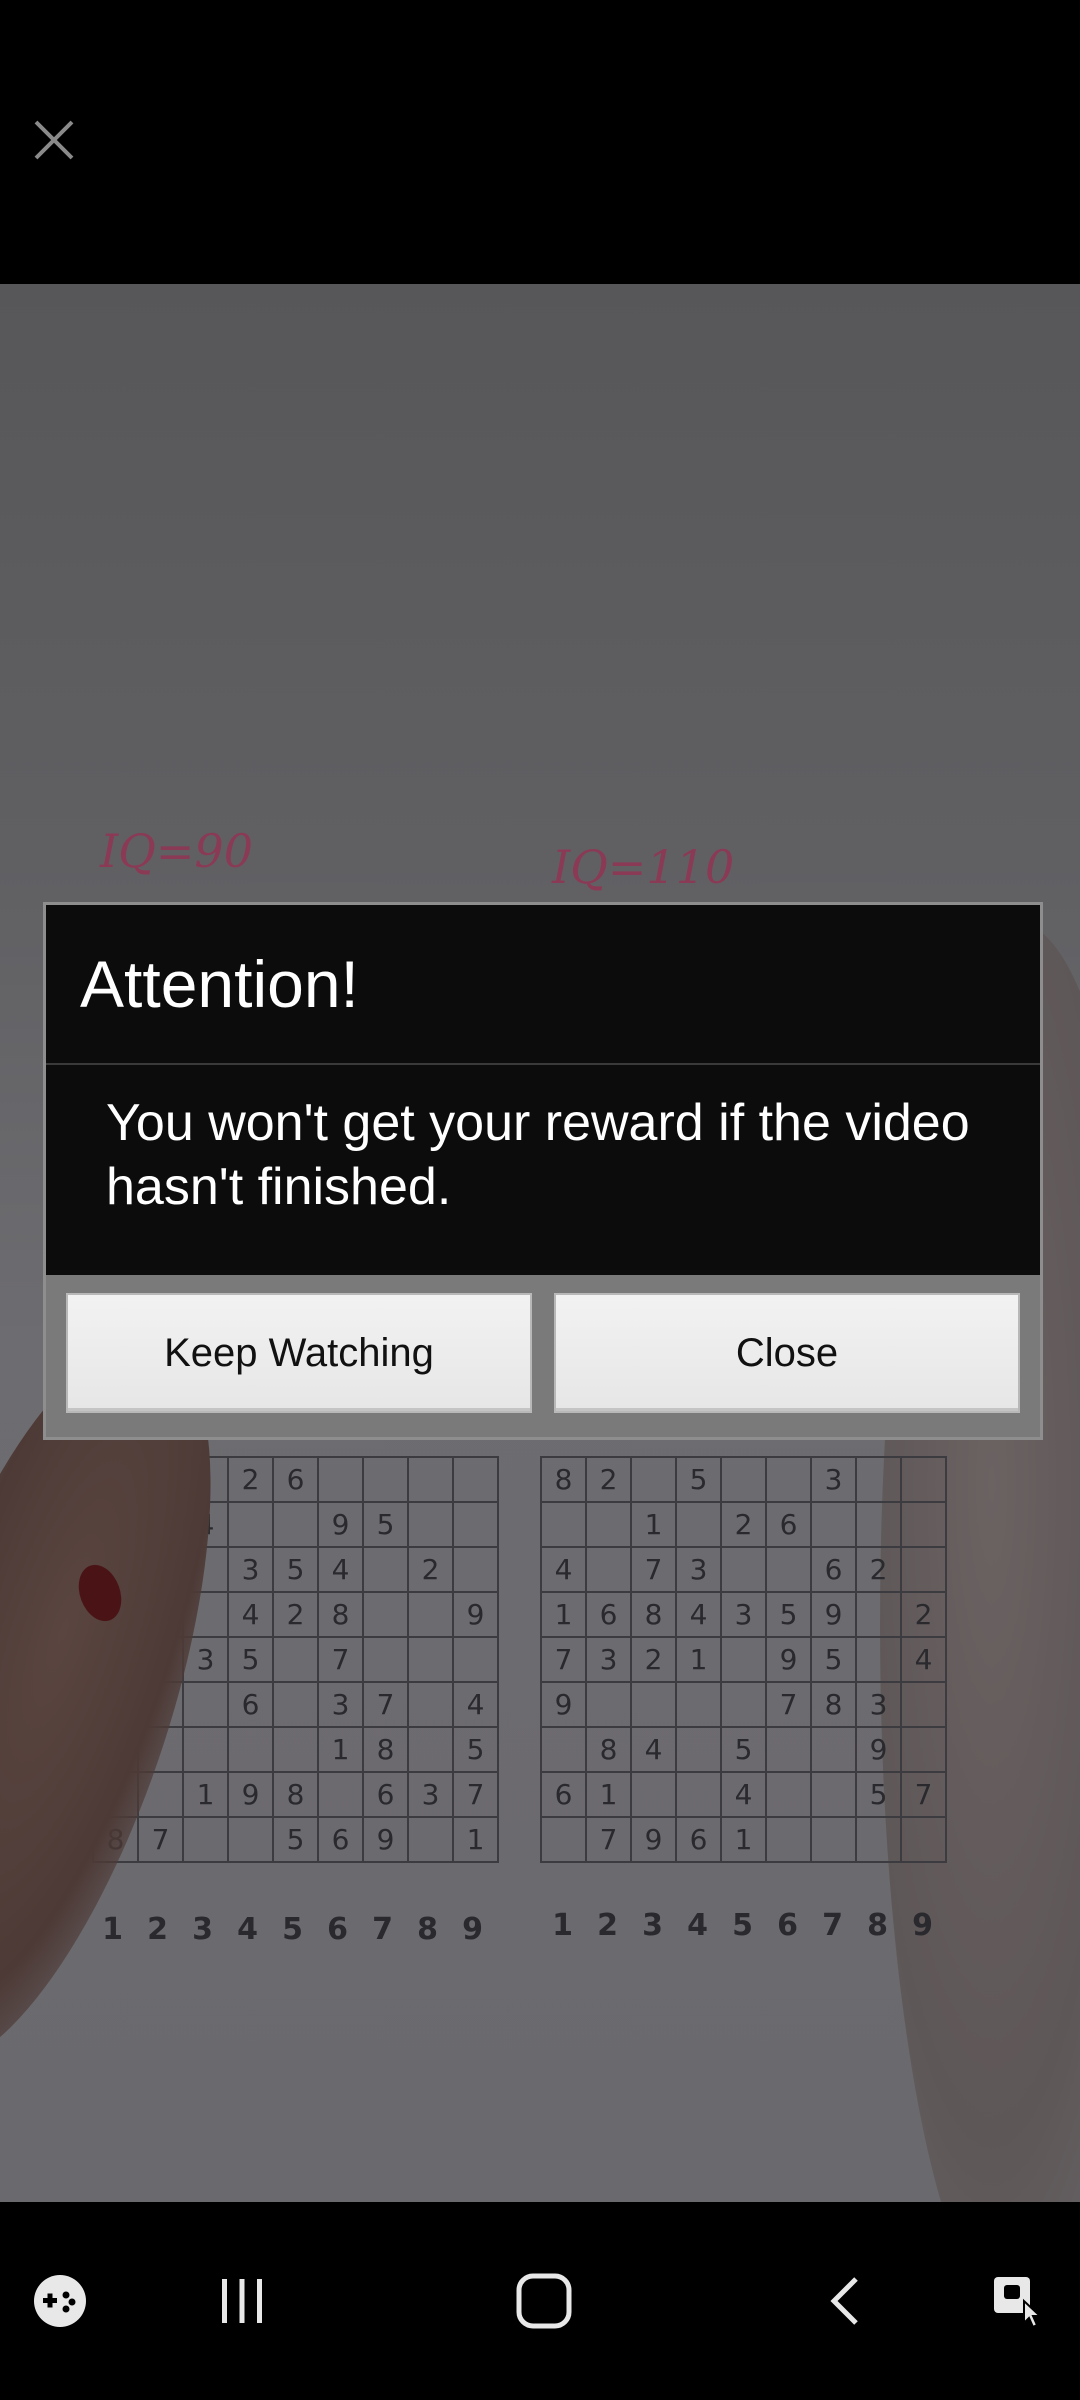  What do you see at coordinates (787, 1353) in the screenshot?
I see `close-button: Close` at bounding box center [787, 1353].